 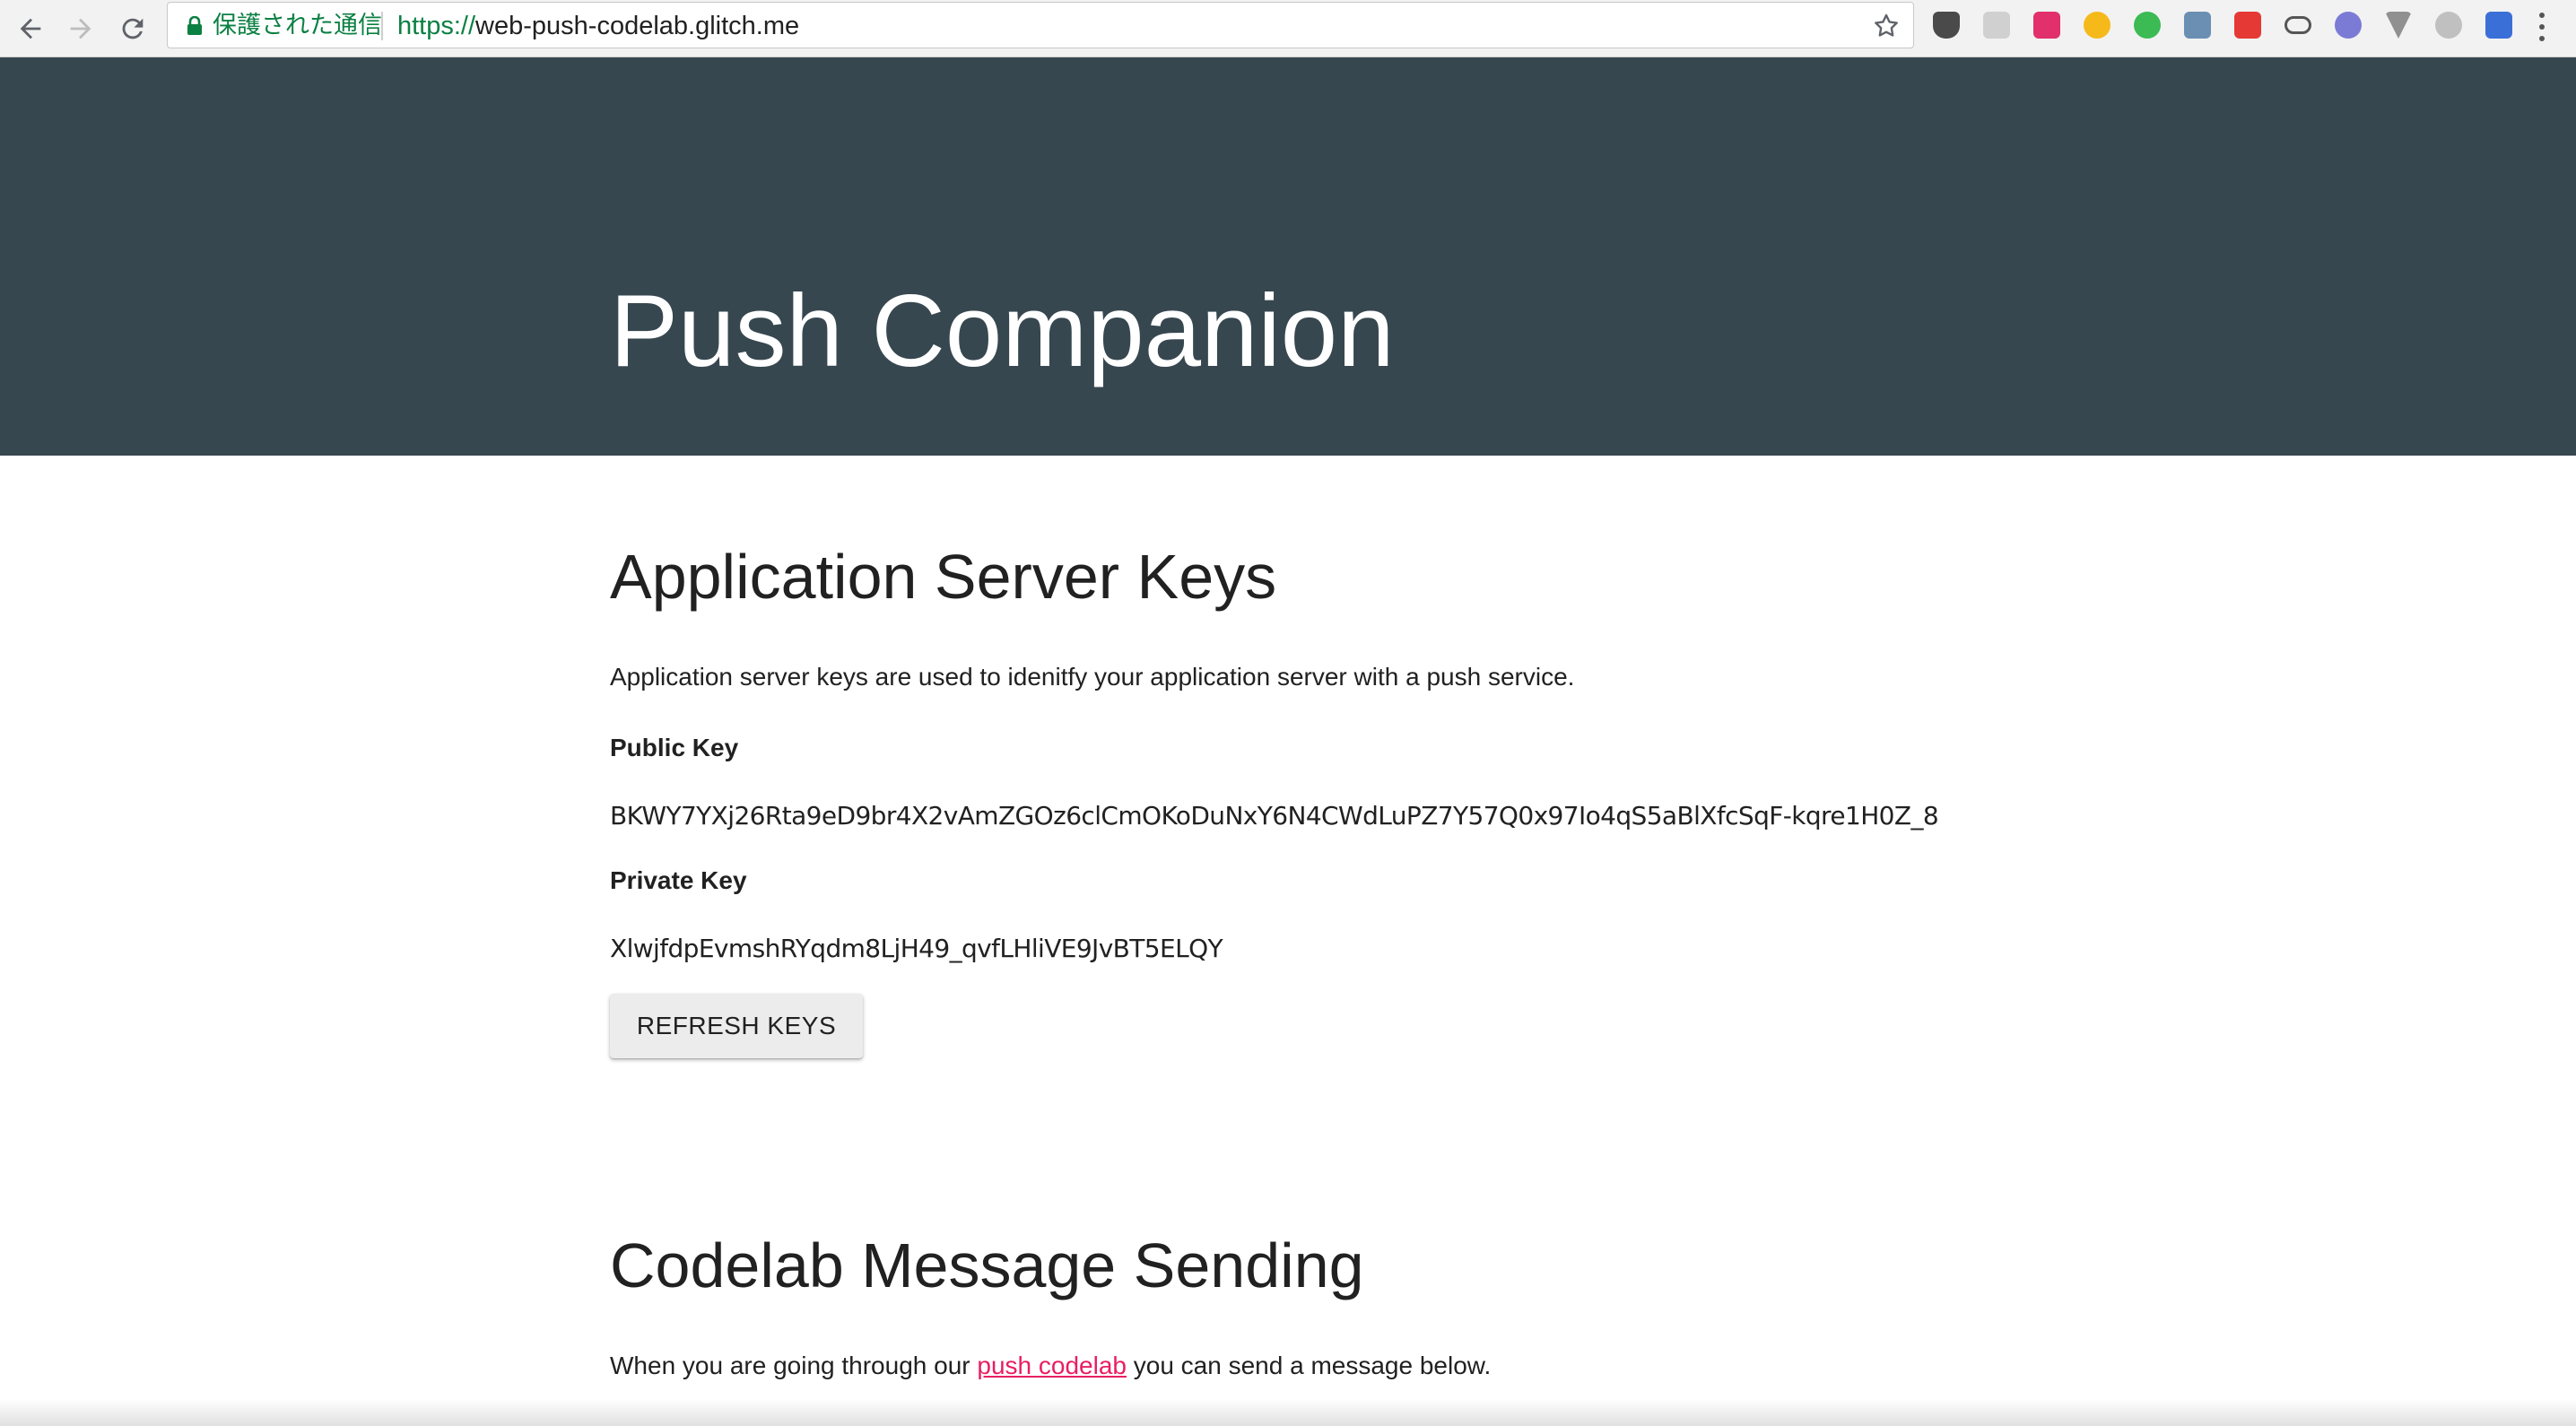 I want to click on url-text: https://web-push-codelab.glitch.me, so click(x=598, y=26).